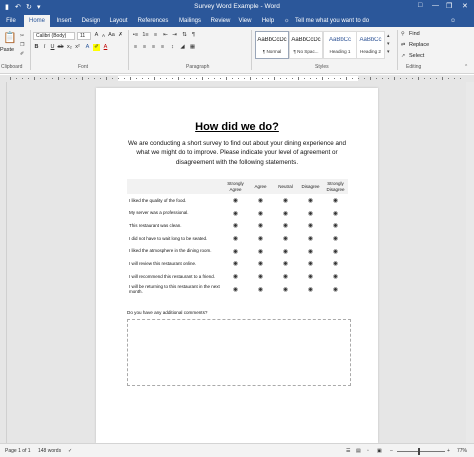  Describe the element at coordinates (52, 47) in the screenshot. I see `underline-icon: U` at that location.